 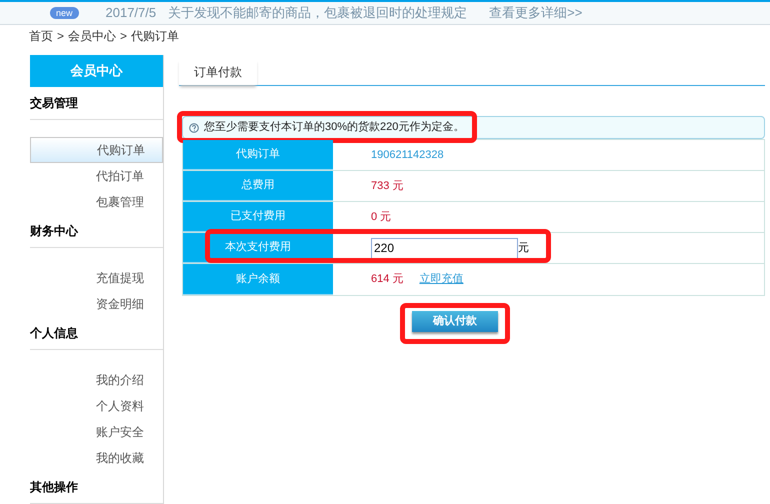 I want to click on breadcrumb-link: 会员中心, so click(x=92, y=36).